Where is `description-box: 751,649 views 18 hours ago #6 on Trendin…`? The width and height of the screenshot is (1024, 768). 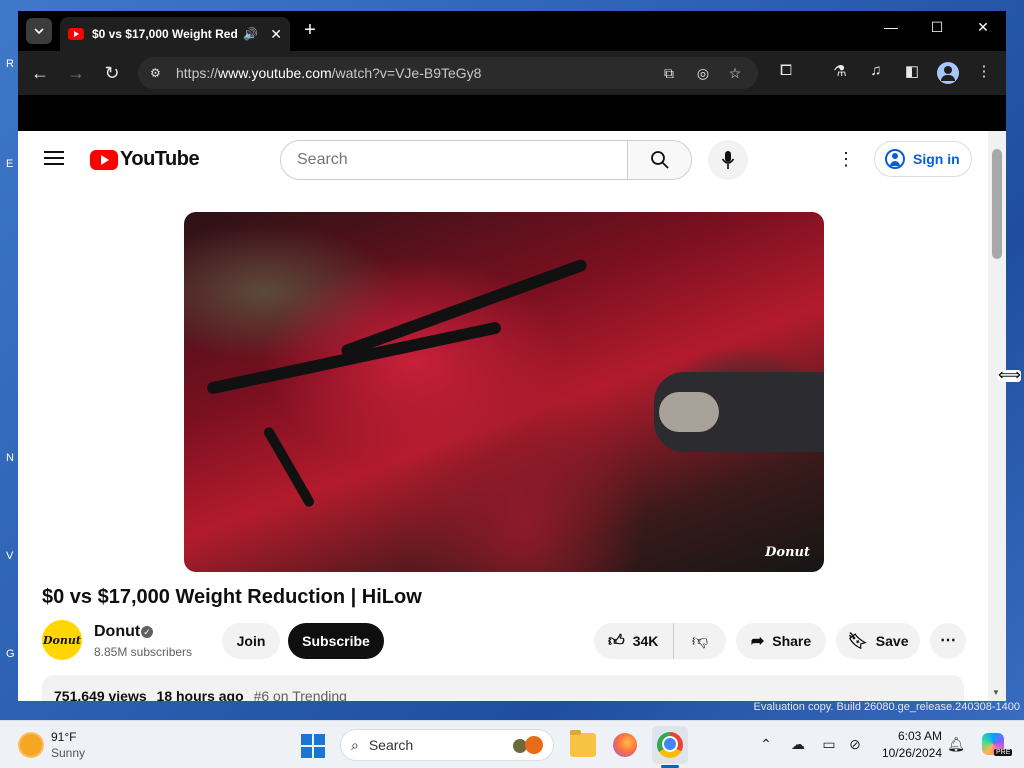
description-box: 751,649 views 18 hours ago #6 on Trendin… is located at coordinates (503, 688).